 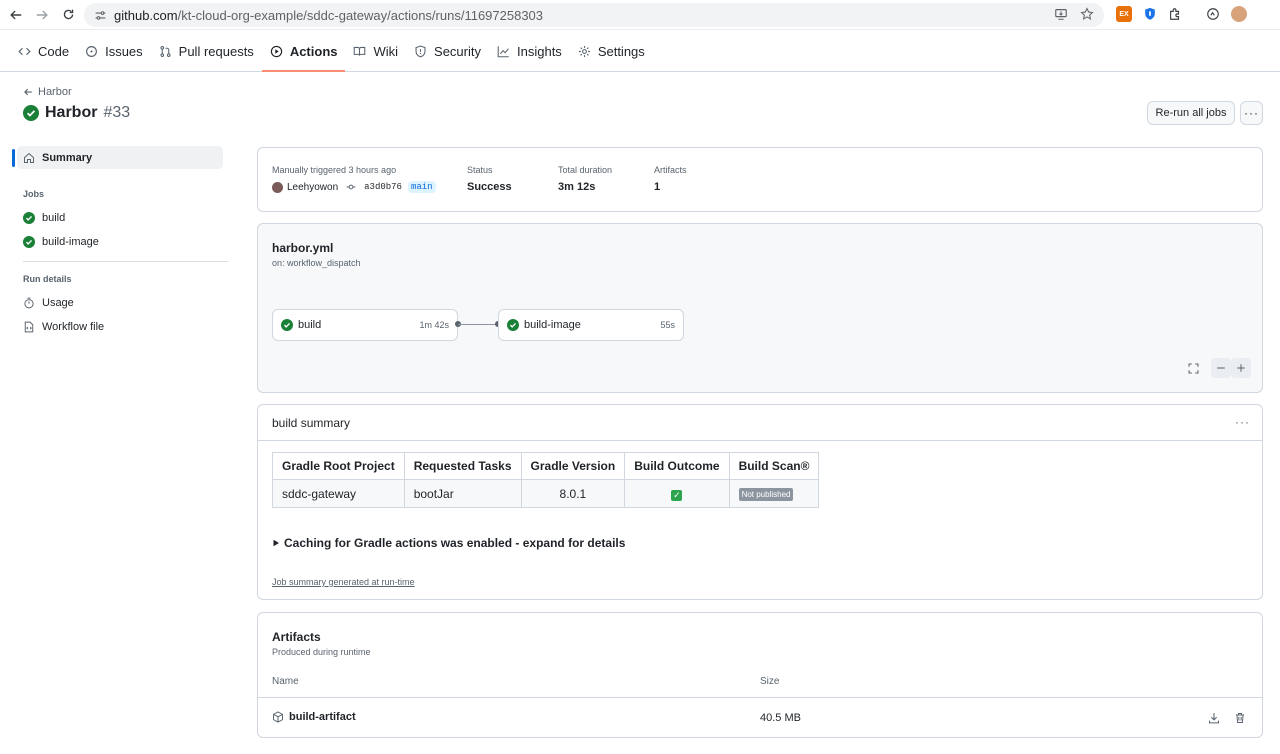 I want to click on back-to-workflow-link: Harbor, so click(x=47, y=92).